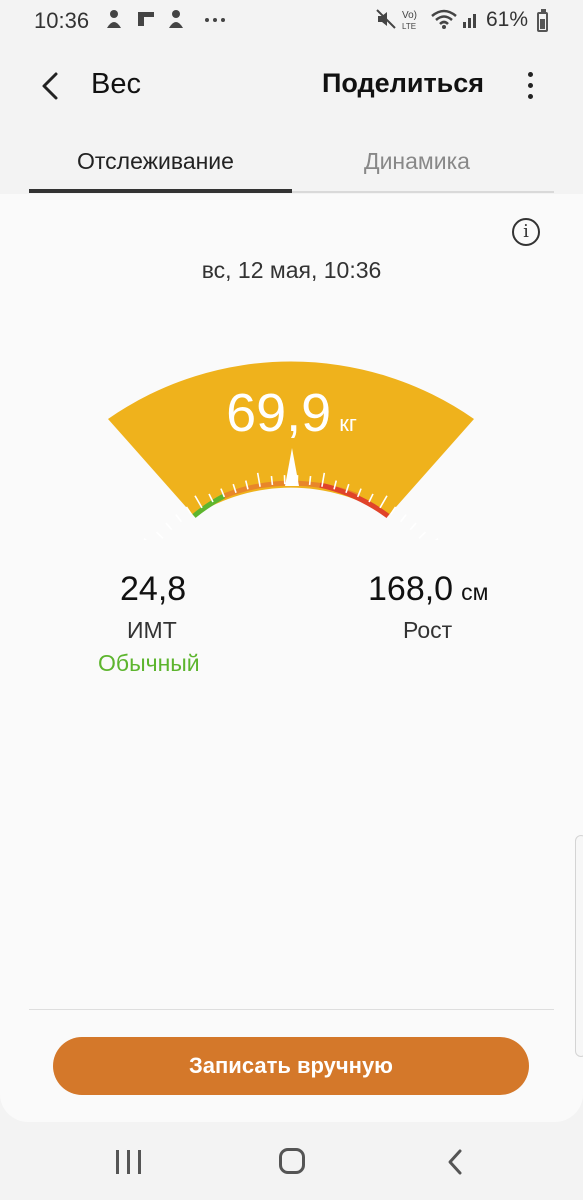 The height and width of the screenshot is (1200, 583). Describe the element at coordinates (411, 589) in the screenshot. I see `height-value: 168,0` at that location.